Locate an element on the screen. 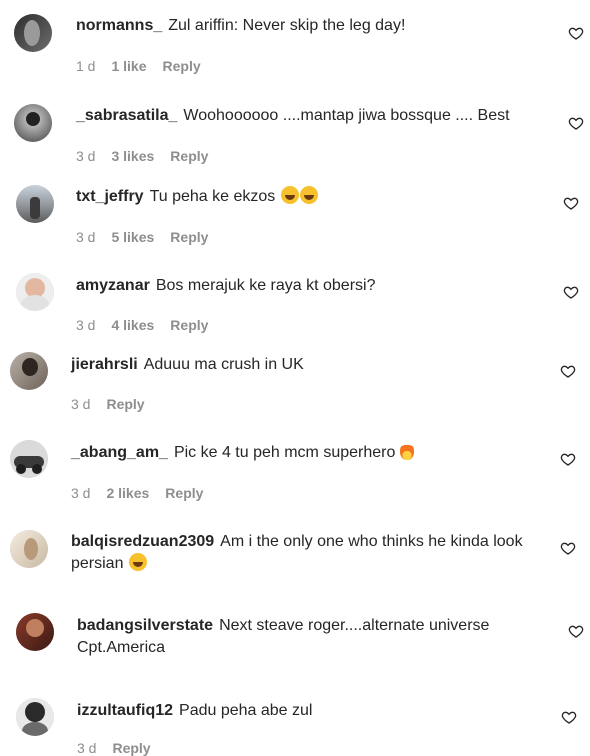 This screenshot has width=590, height=756. comment-text: amyzanar Bos merajuk ke raya kt obersi? is located at coordinates (301, 286).